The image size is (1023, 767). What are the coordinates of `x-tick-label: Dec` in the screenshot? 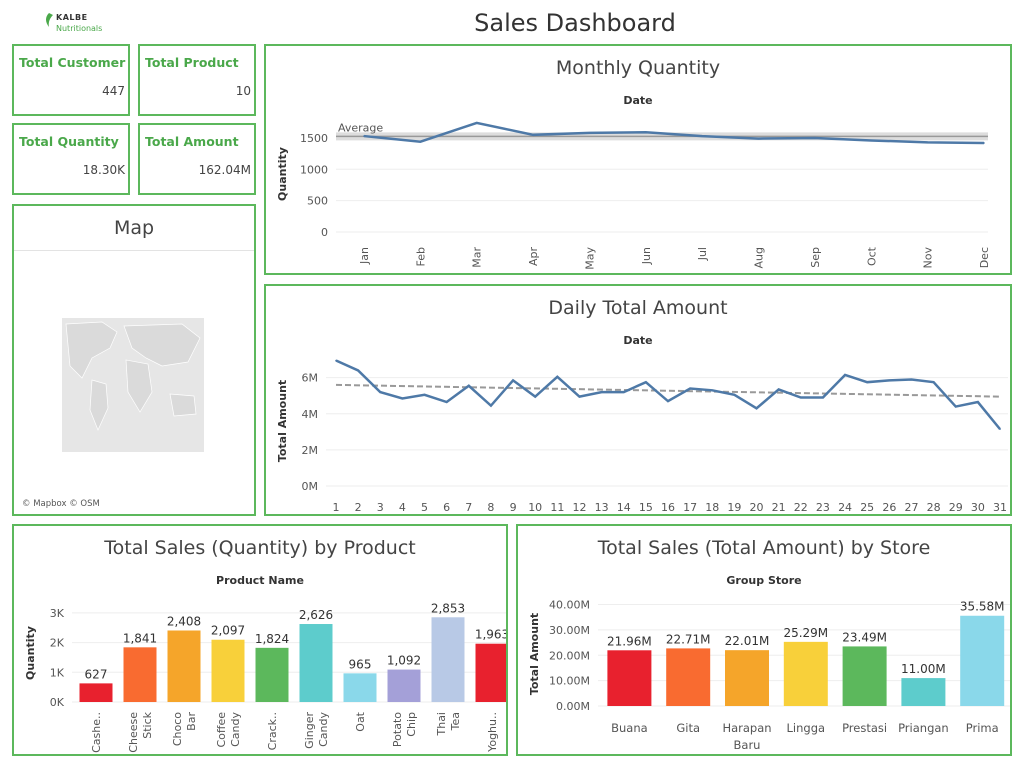 It's located at (984, 257).